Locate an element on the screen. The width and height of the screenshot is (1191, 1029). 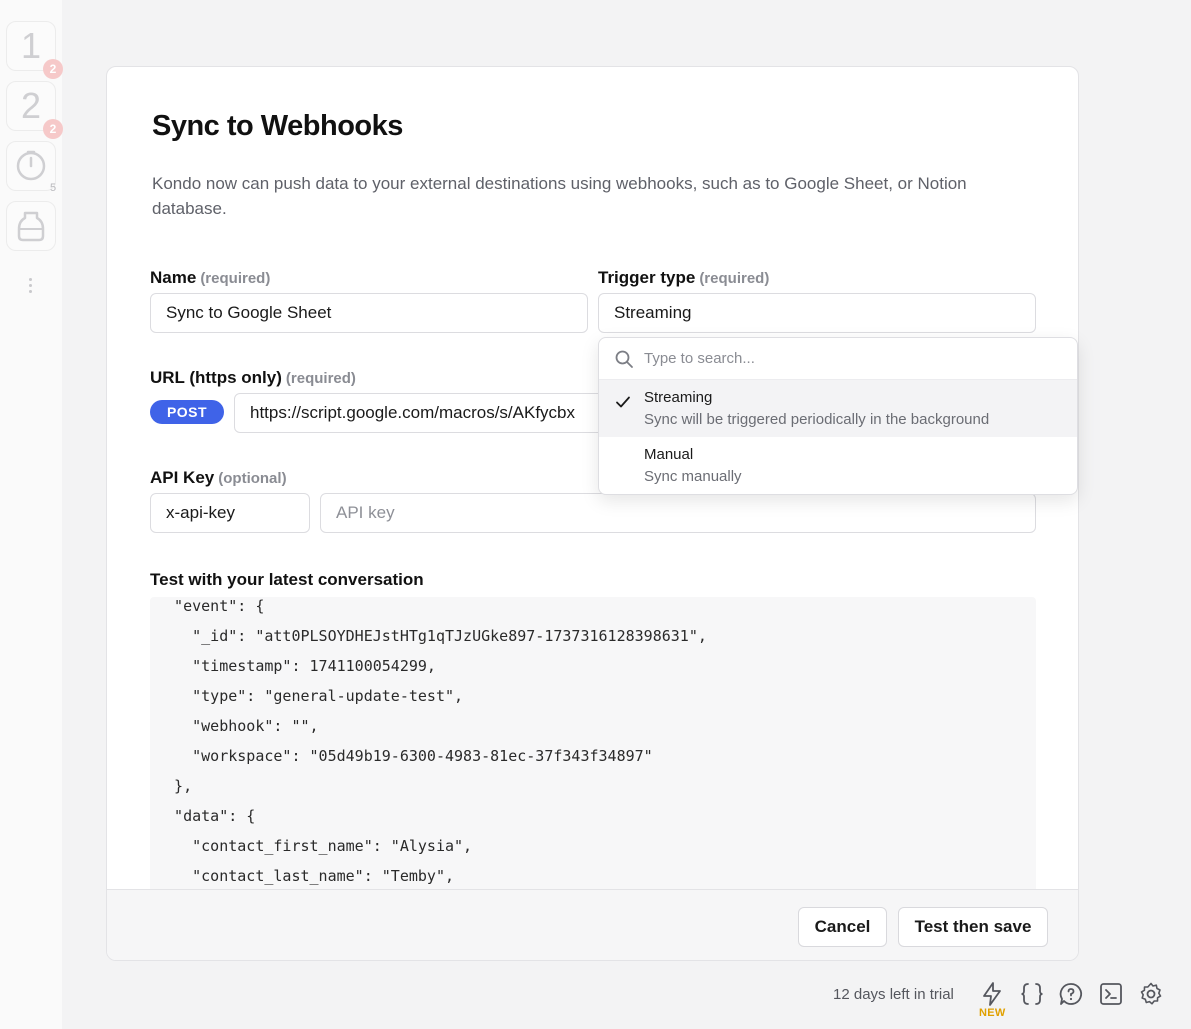
code-line: "timestamp": 1741100054299, is located at coordinates (296, 666).